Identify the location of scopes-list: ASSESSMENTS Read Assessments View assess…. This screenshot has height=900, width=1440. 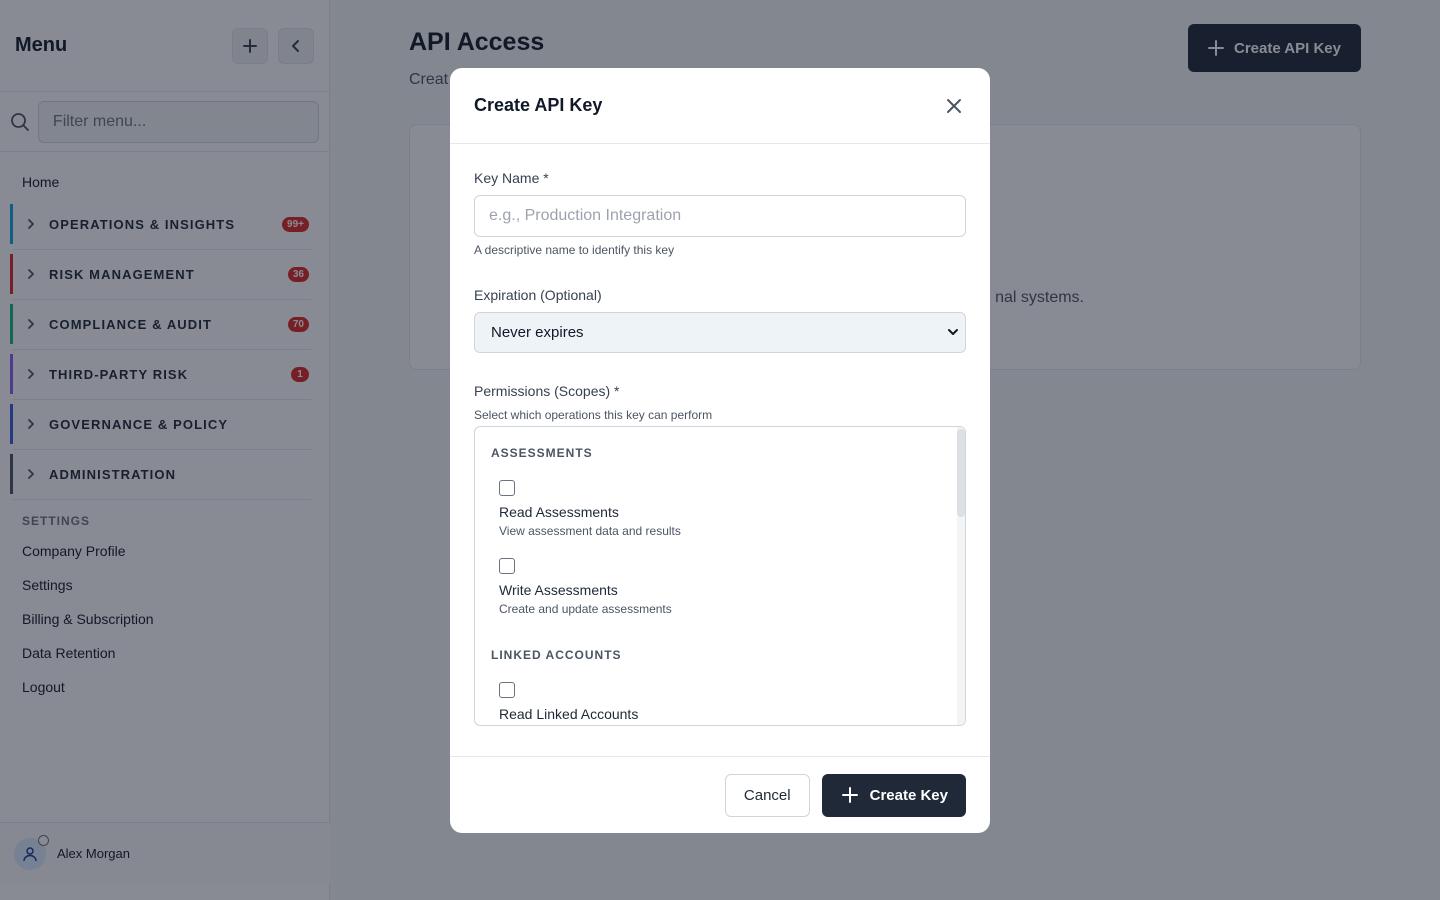
(720, 576).